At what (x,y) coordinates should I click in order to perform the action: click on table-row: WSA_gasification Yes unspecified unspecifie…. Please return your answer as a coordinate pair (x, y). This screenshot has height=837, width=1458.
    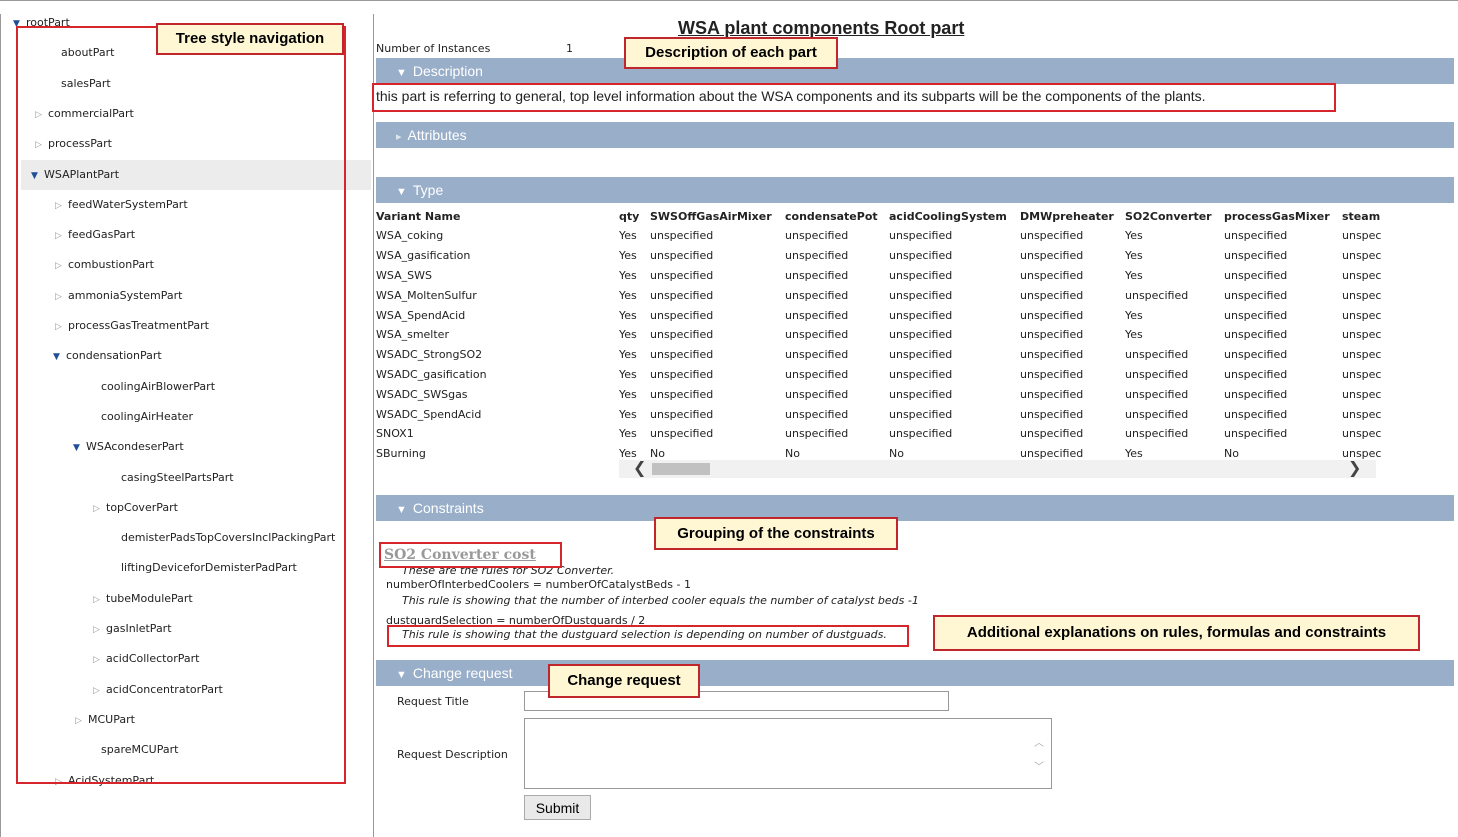
    Looking at the image, I should click on (879, 256).